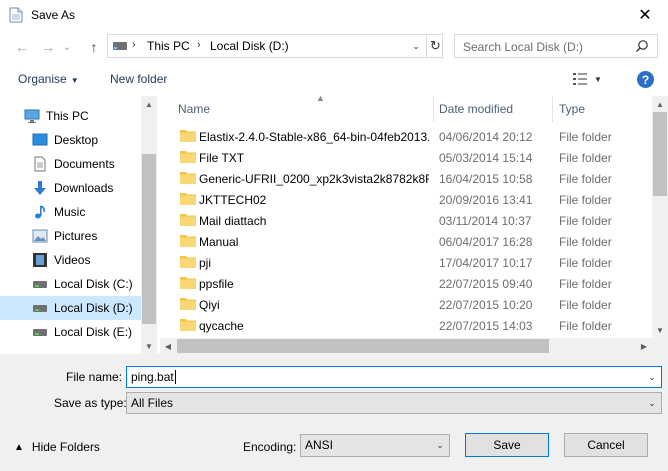  I want to click on file-list-horizontal-scrollbar: ◀ ▶, so click(406, 346).